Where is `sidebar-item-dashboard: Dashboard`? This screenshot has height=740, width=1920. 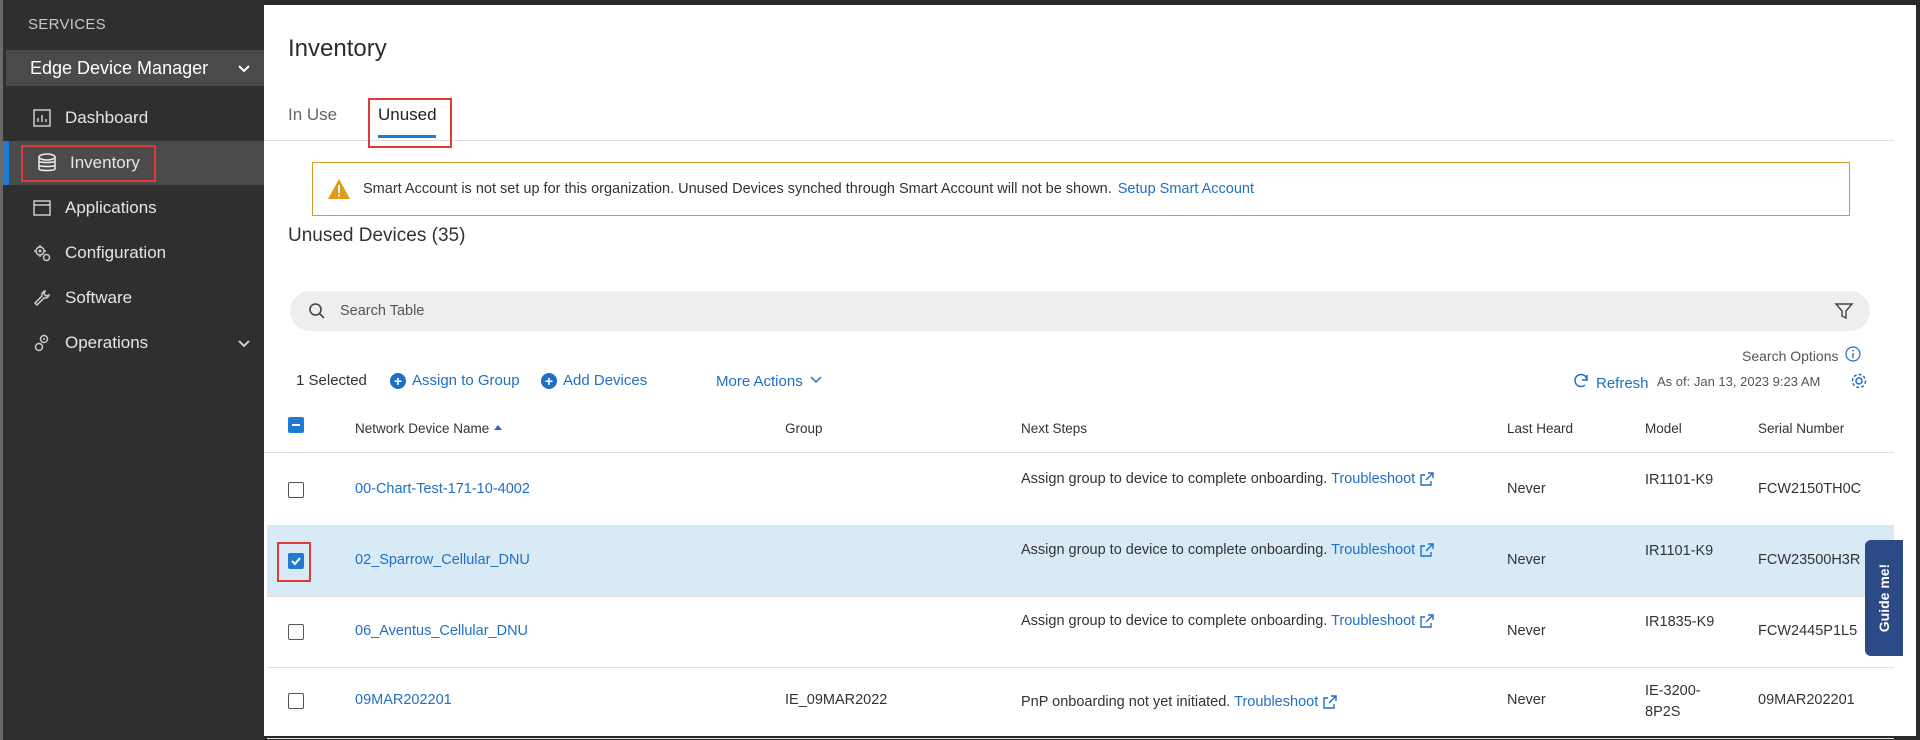
sidebar-item-dashboard: Dashboard is located at coordinates (133, 118).